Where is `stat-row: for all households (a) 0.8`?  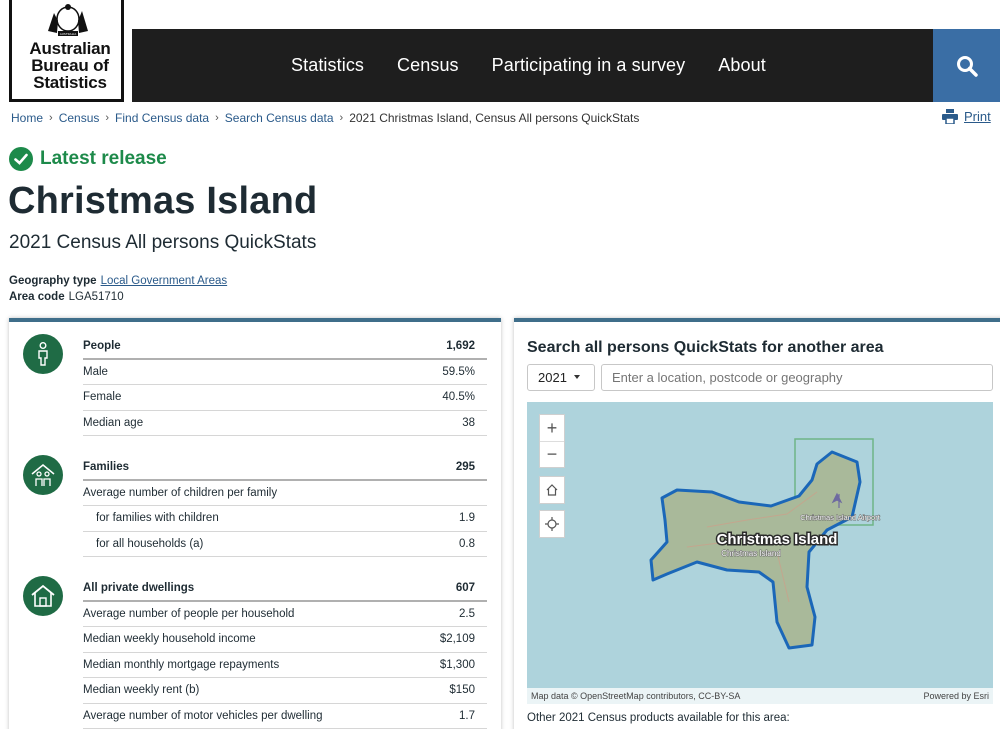 stat-row: for all households (a) 0.8 is located at coordinates (285, 544).